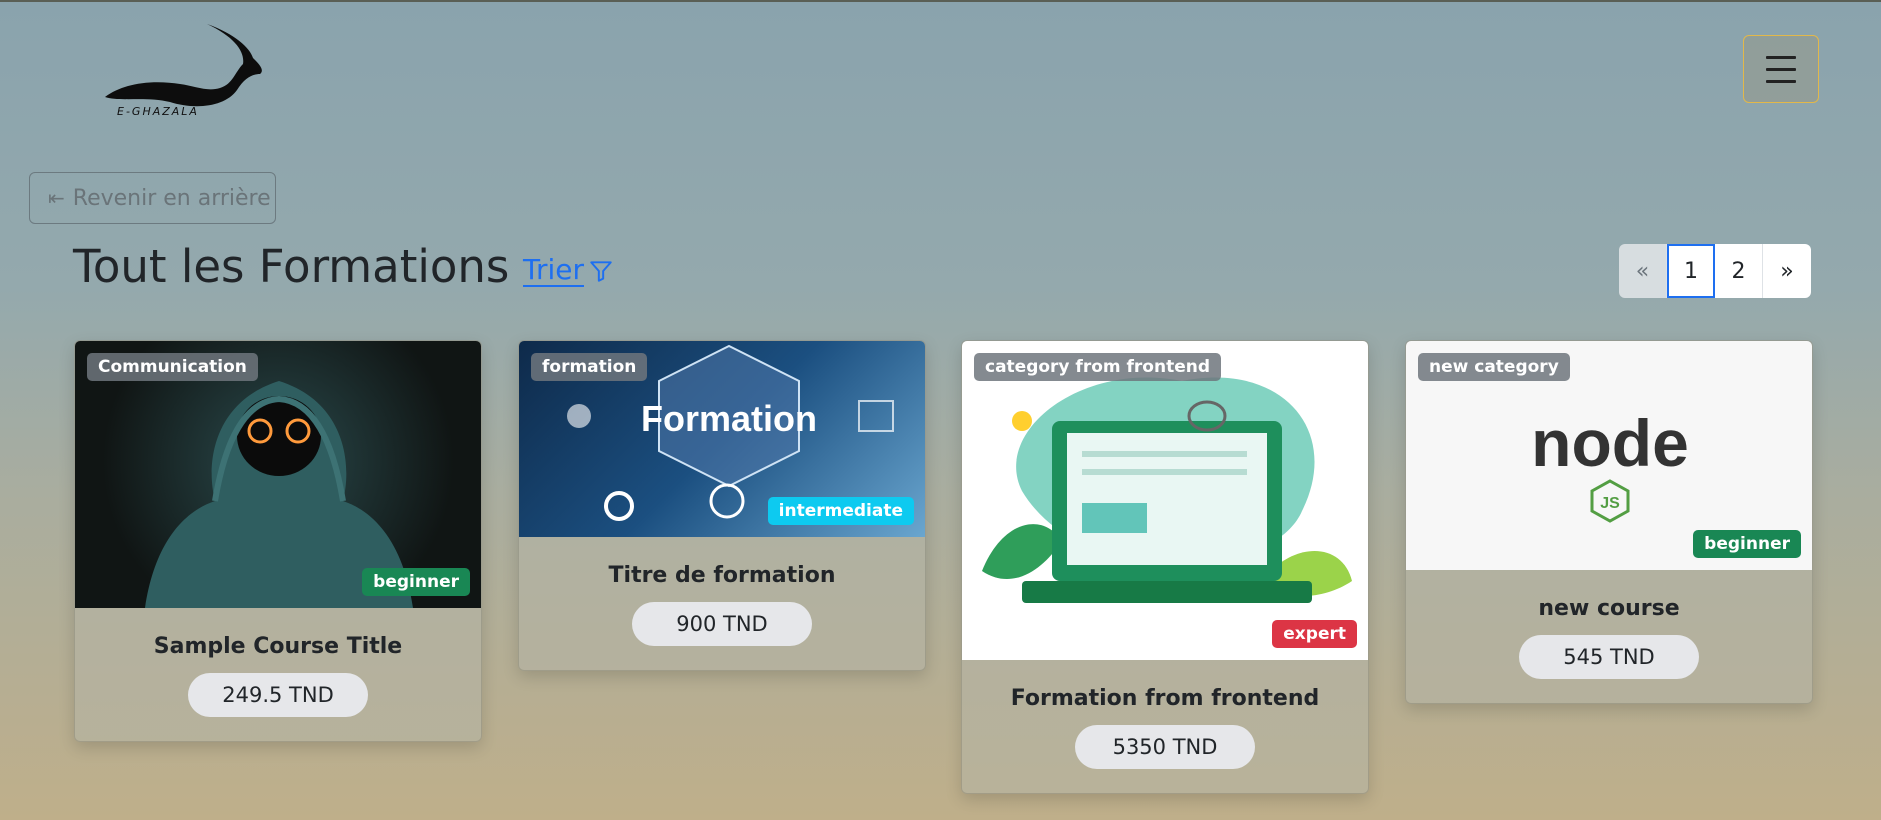 Image resolution: width=1881 pixels, height=820 pixels. What do you see at coordinates (1739, 271) in the screenshot?
I see `pagination-page-2: 2` at bounding box center [1739, 271].